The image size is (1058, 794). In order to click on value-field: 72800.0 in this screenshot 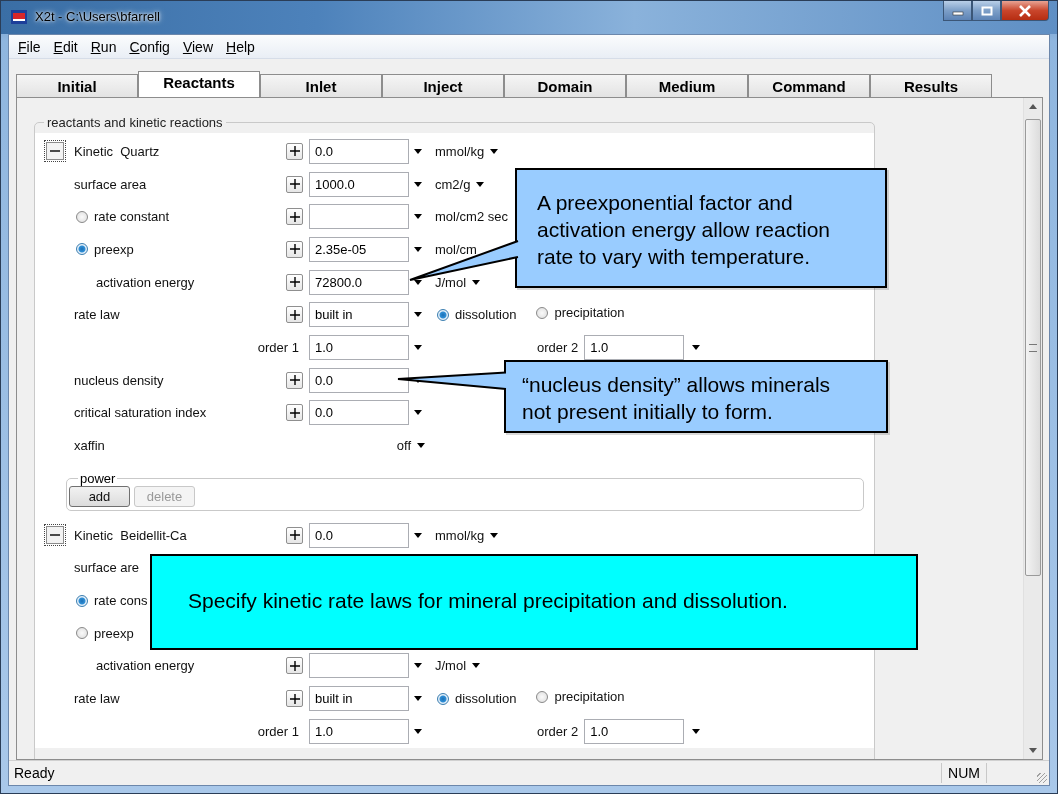, I will do `click(359, 282)`.